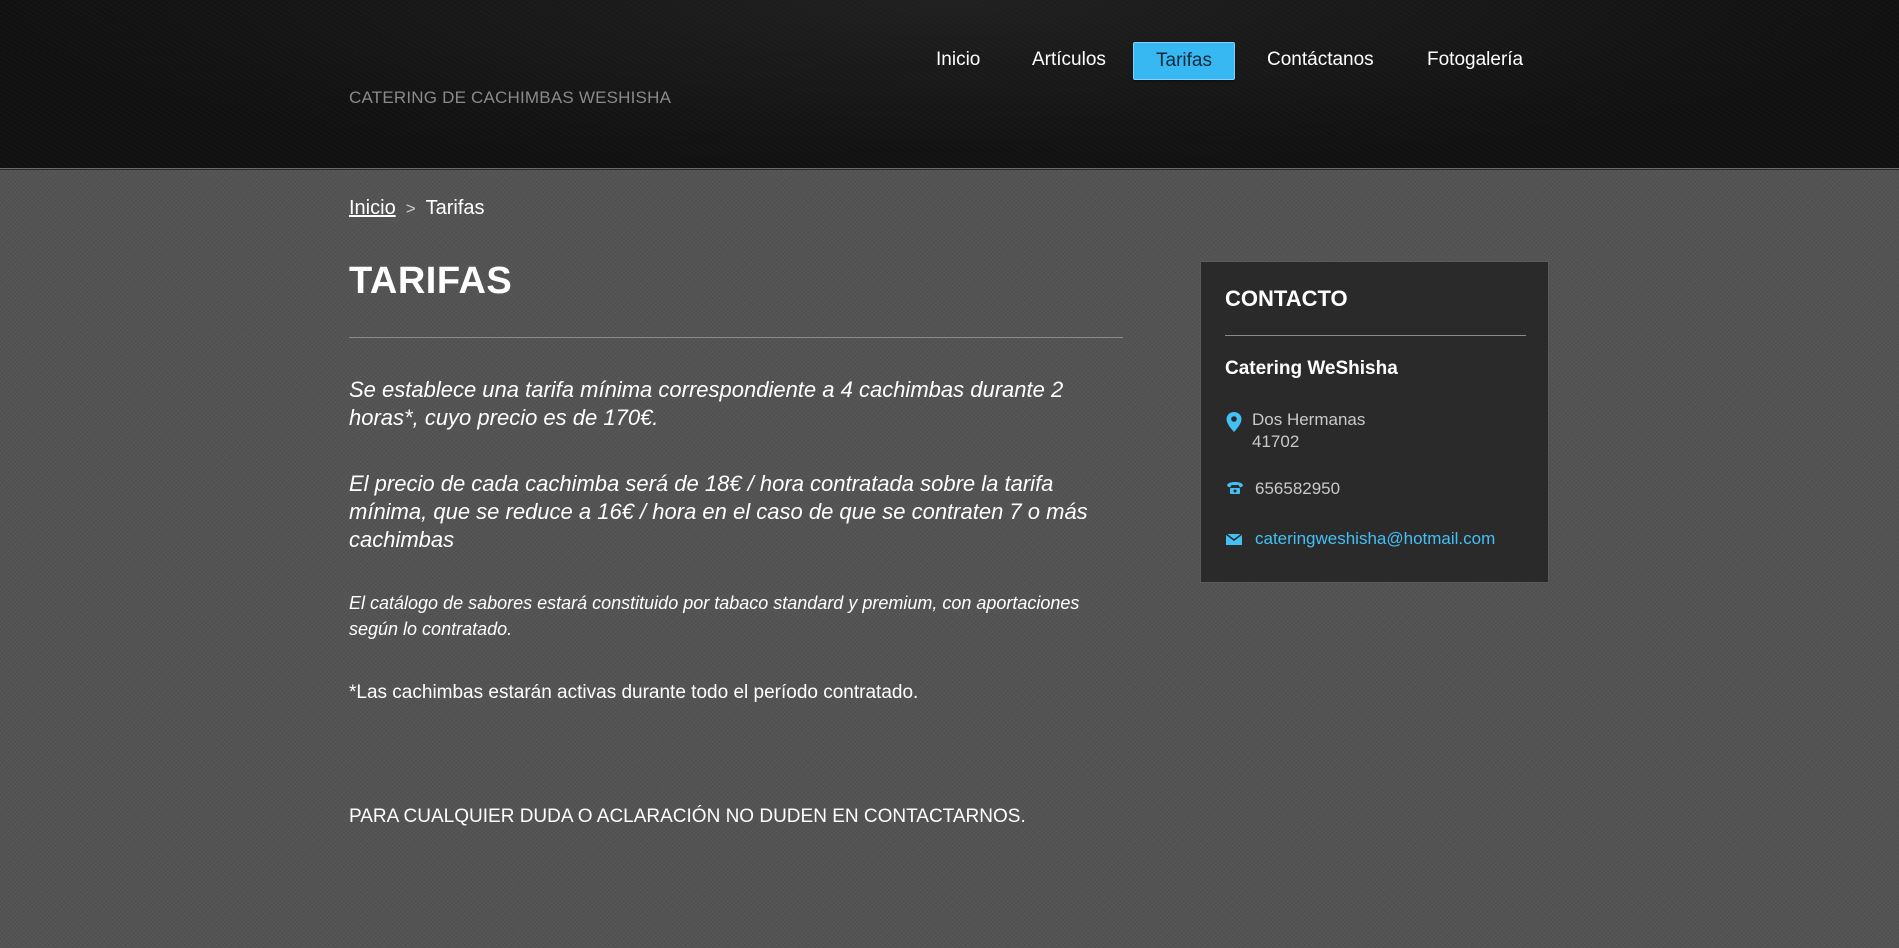 This screenshot has width=1899, height=948. What do you see at coordinates (1184, 61) in the screenshot?
I see `nav-item-tarifas: Tarifas` at bounding box center [1184, 61].